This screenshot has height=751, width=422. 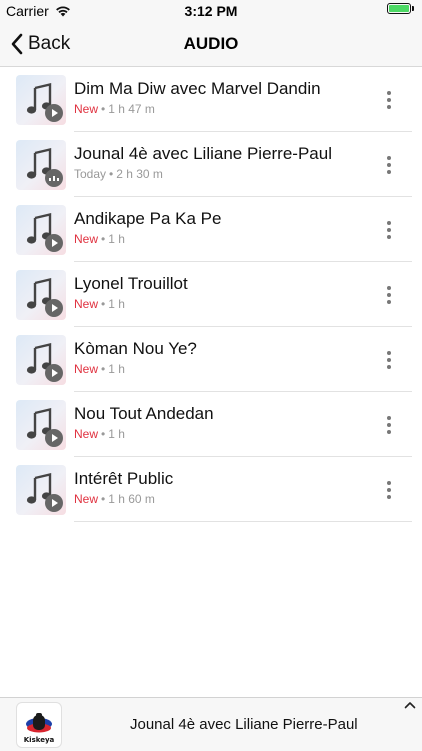 I want to click on episode-row: Kòman Nou Ye? New • 1 h, so click(x=211, y=359).